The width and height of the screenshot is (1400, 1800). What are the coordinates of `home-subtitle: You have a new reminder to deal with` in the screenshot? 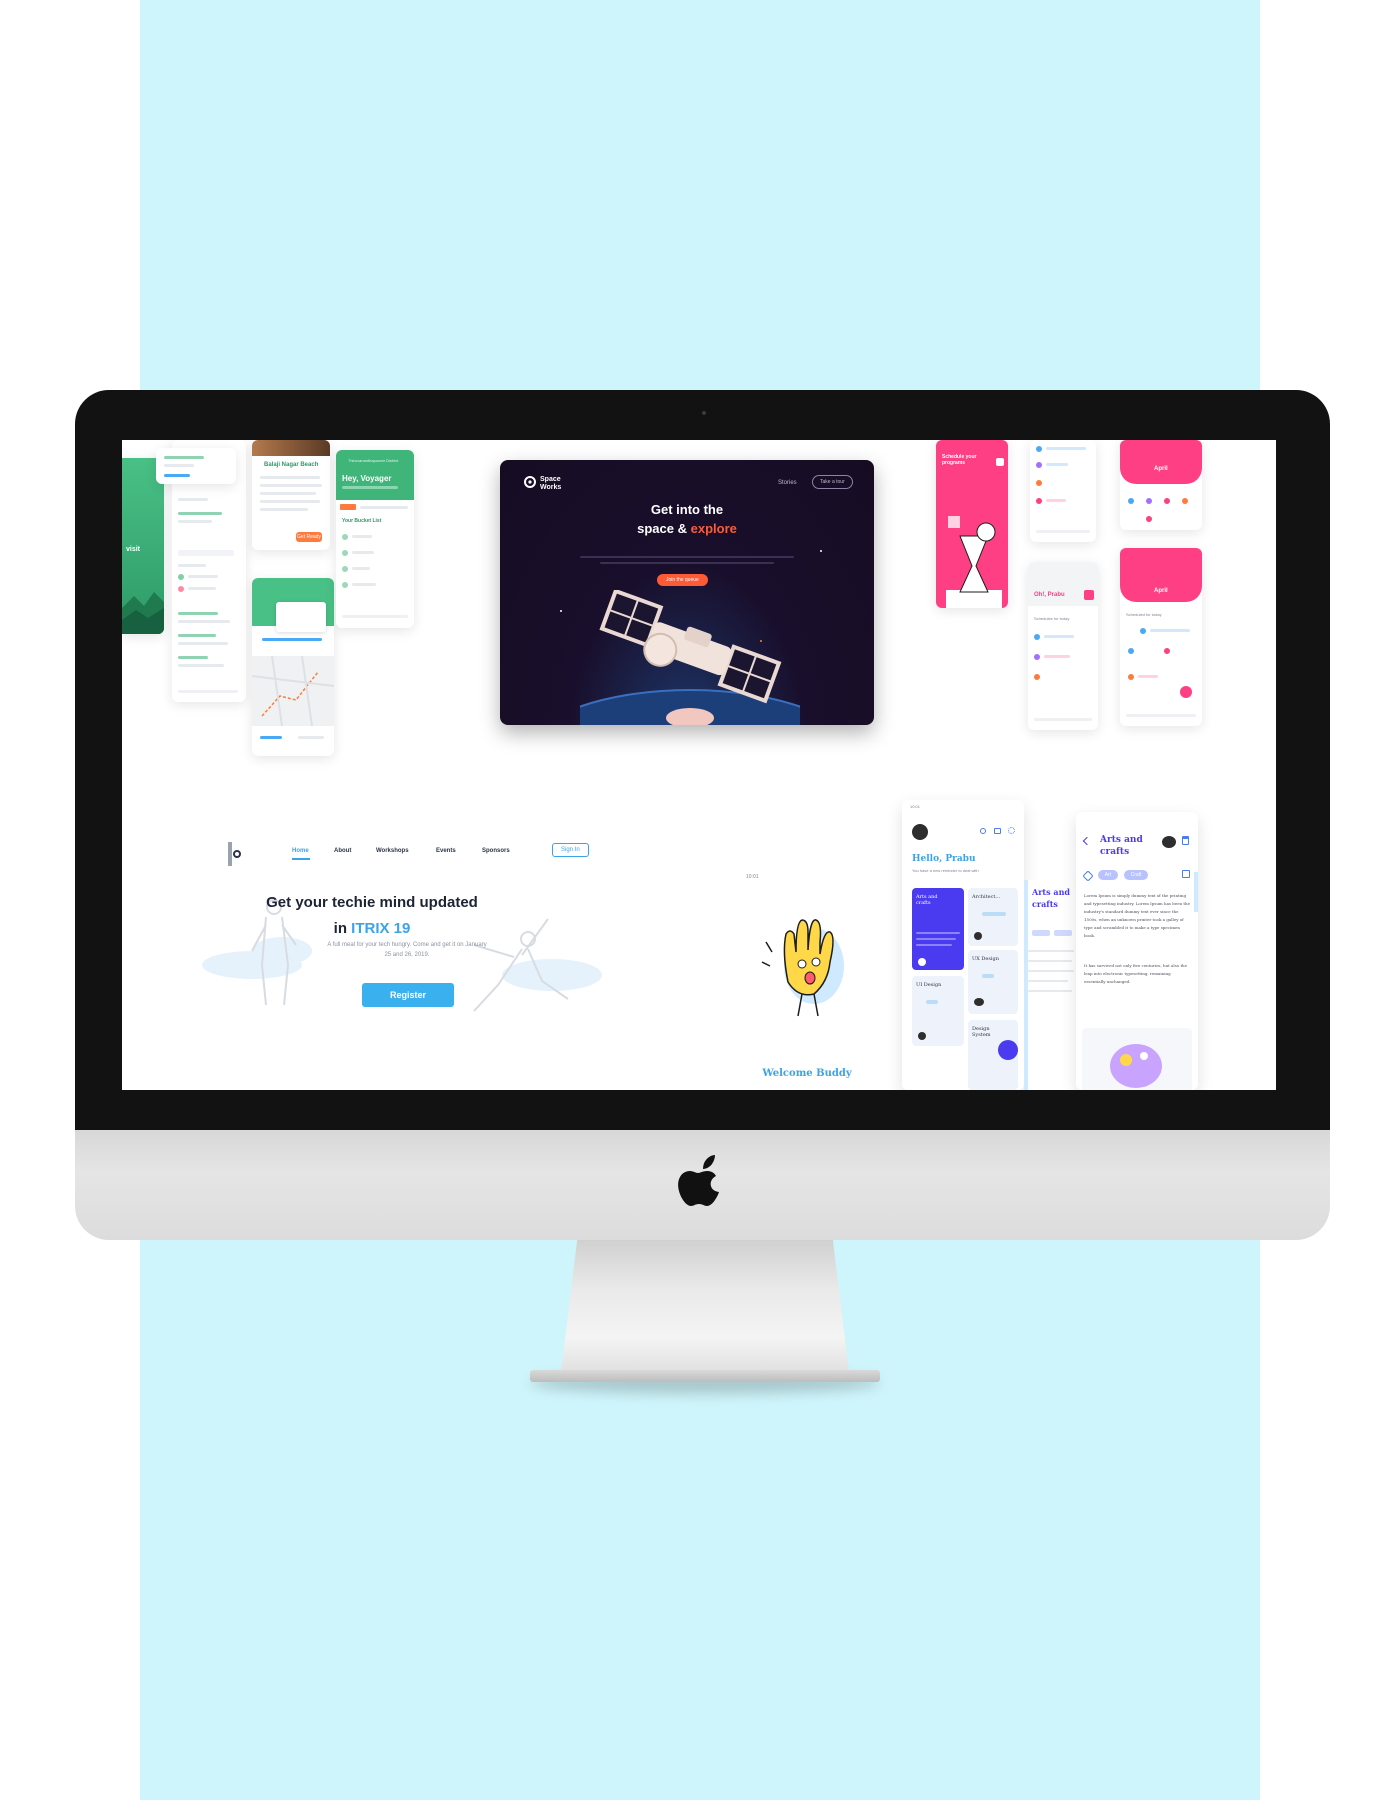 It's located at (945, 870).